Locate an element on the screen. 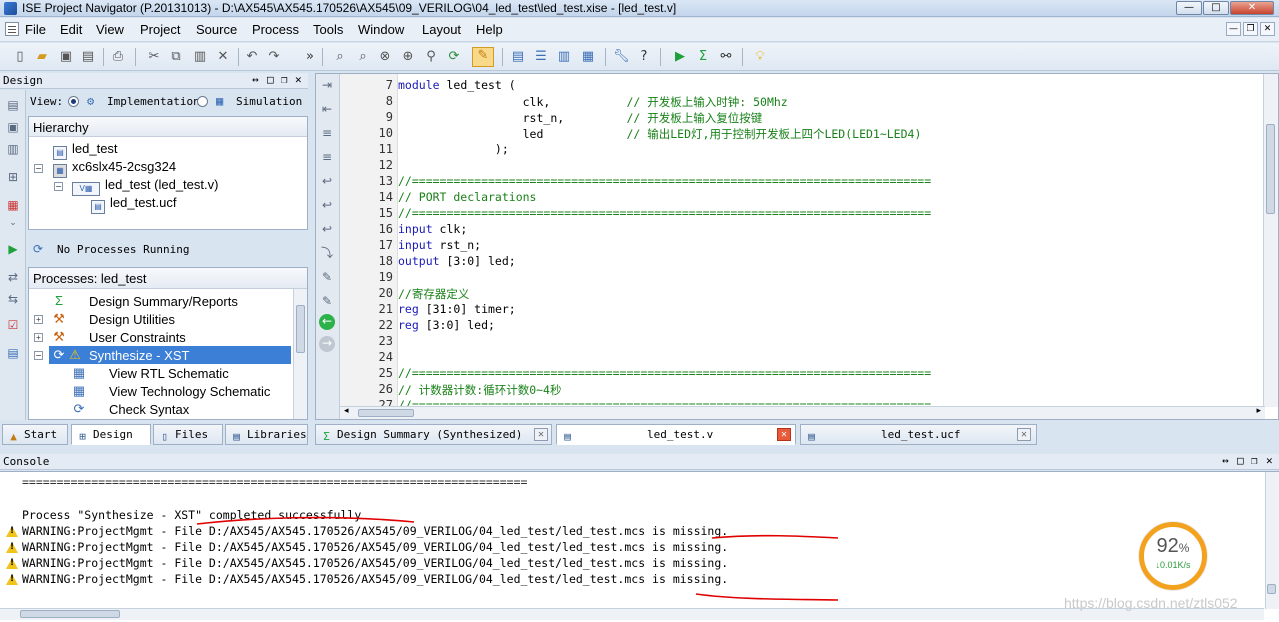  open-view-icon: ▤ is located at coordinates (13, 353).